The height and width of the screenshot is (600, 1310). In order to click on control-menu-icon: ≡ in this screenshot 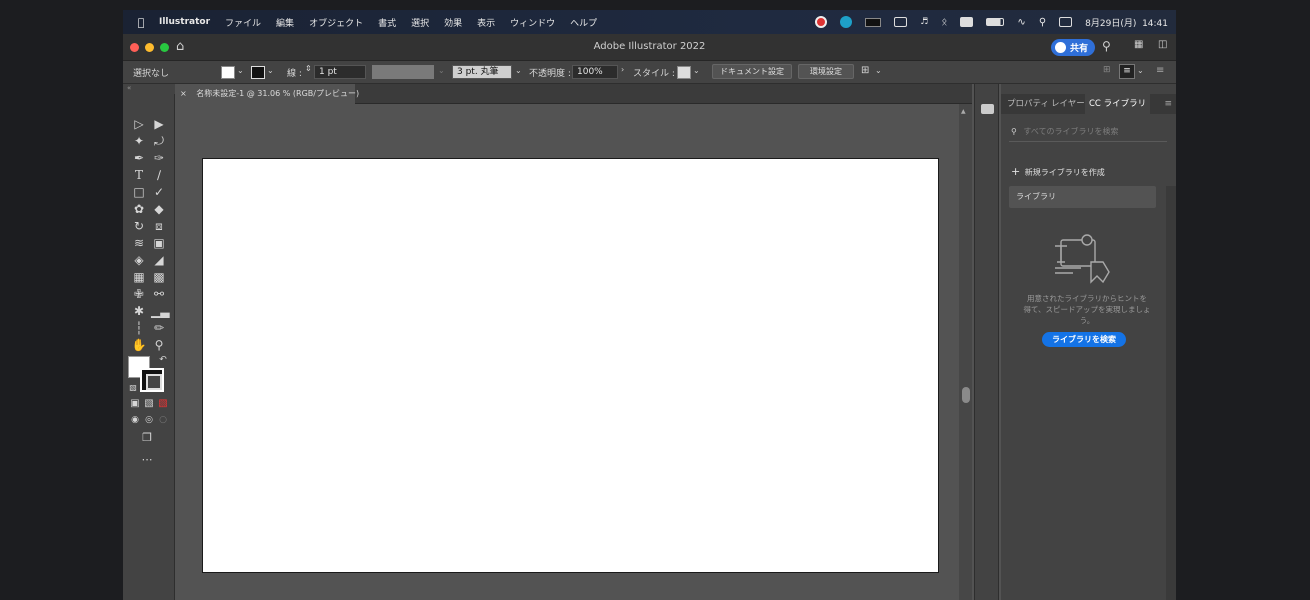, I will do `click(1160, 70)`.